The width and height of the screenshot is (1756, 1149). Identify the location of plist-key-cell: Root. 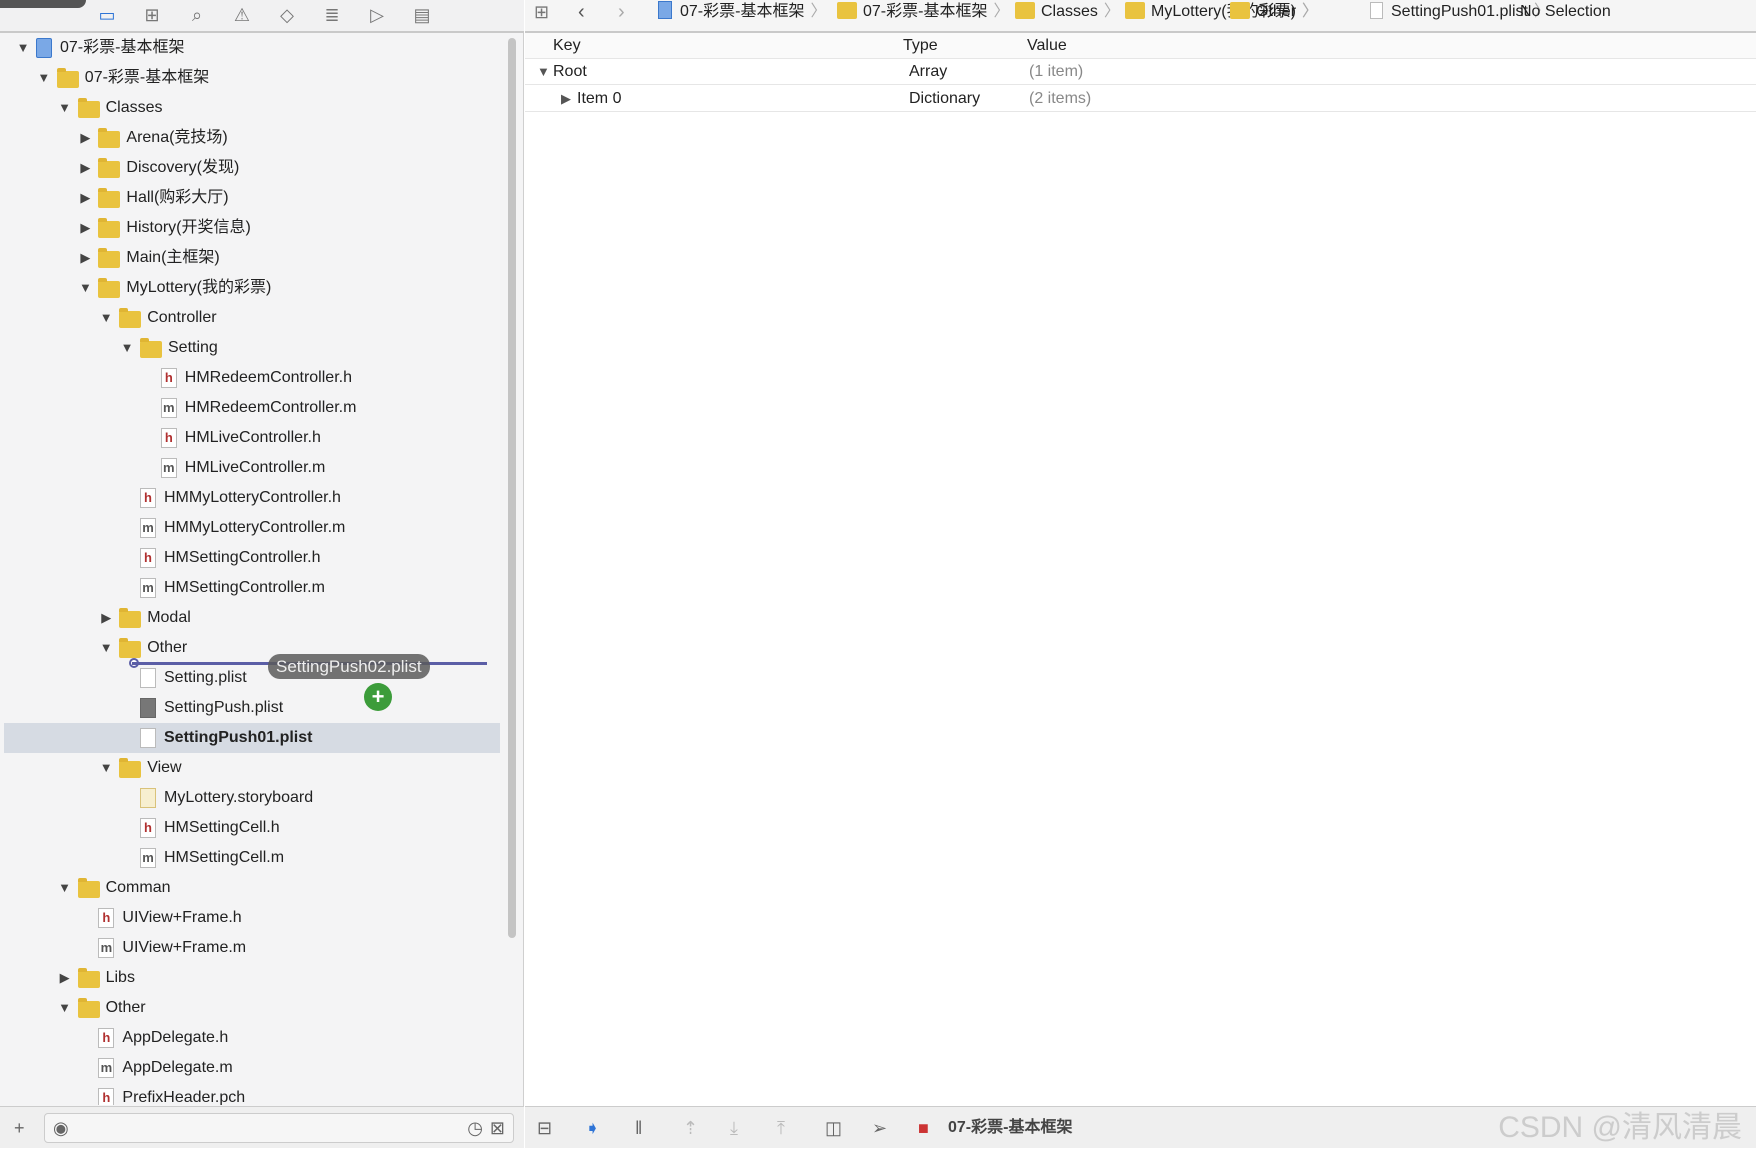
(570, 72).